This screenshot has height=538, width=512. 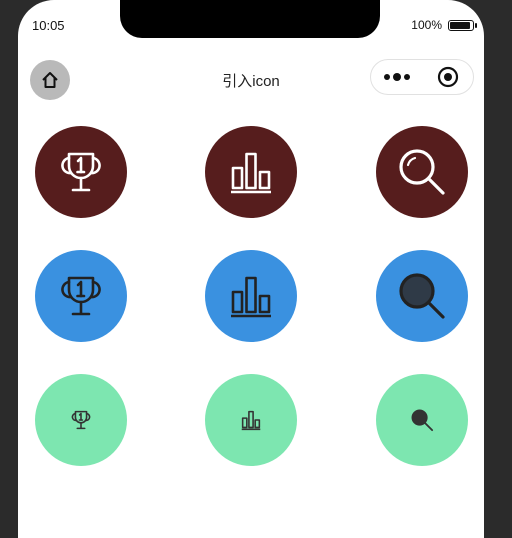 What do you see at coordinates (426, 25) in the screenshot?
I see `battery-percent: 100%` at bounding box center [426, 25].